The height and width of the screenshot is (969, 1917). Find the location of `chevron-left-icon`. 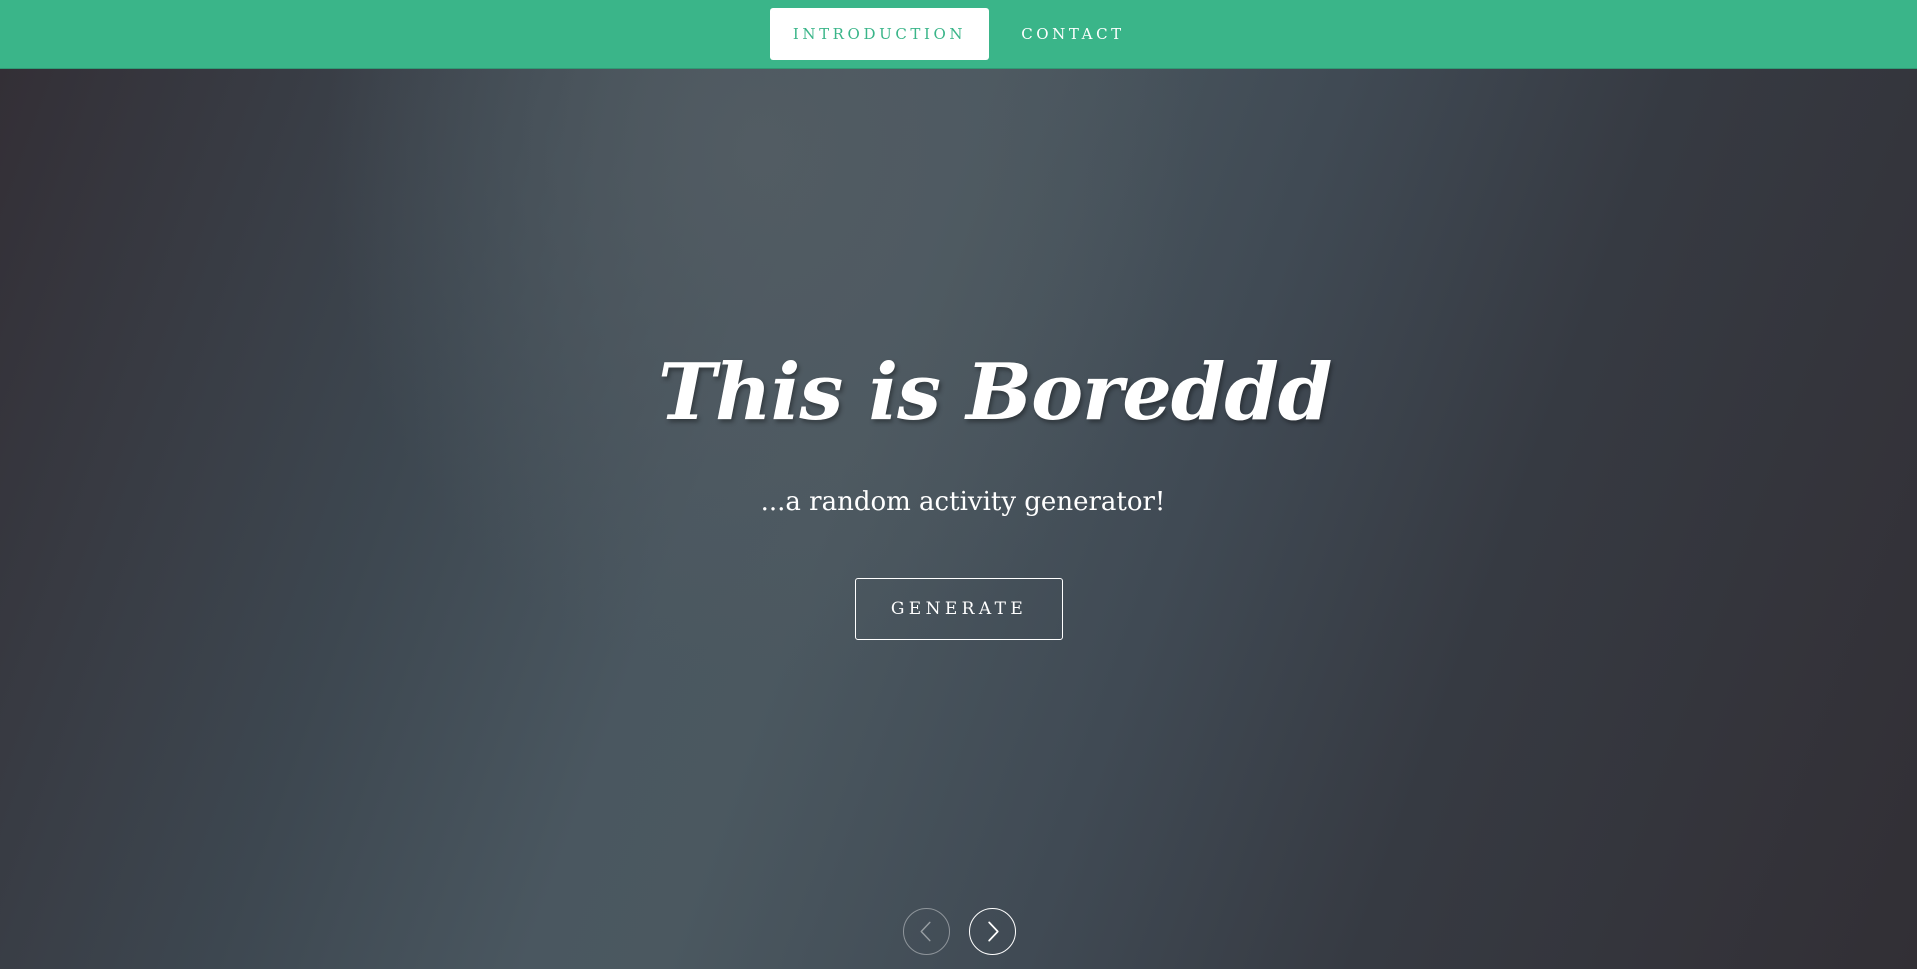

chevron-left-icon is located at coordinates (925, 931).